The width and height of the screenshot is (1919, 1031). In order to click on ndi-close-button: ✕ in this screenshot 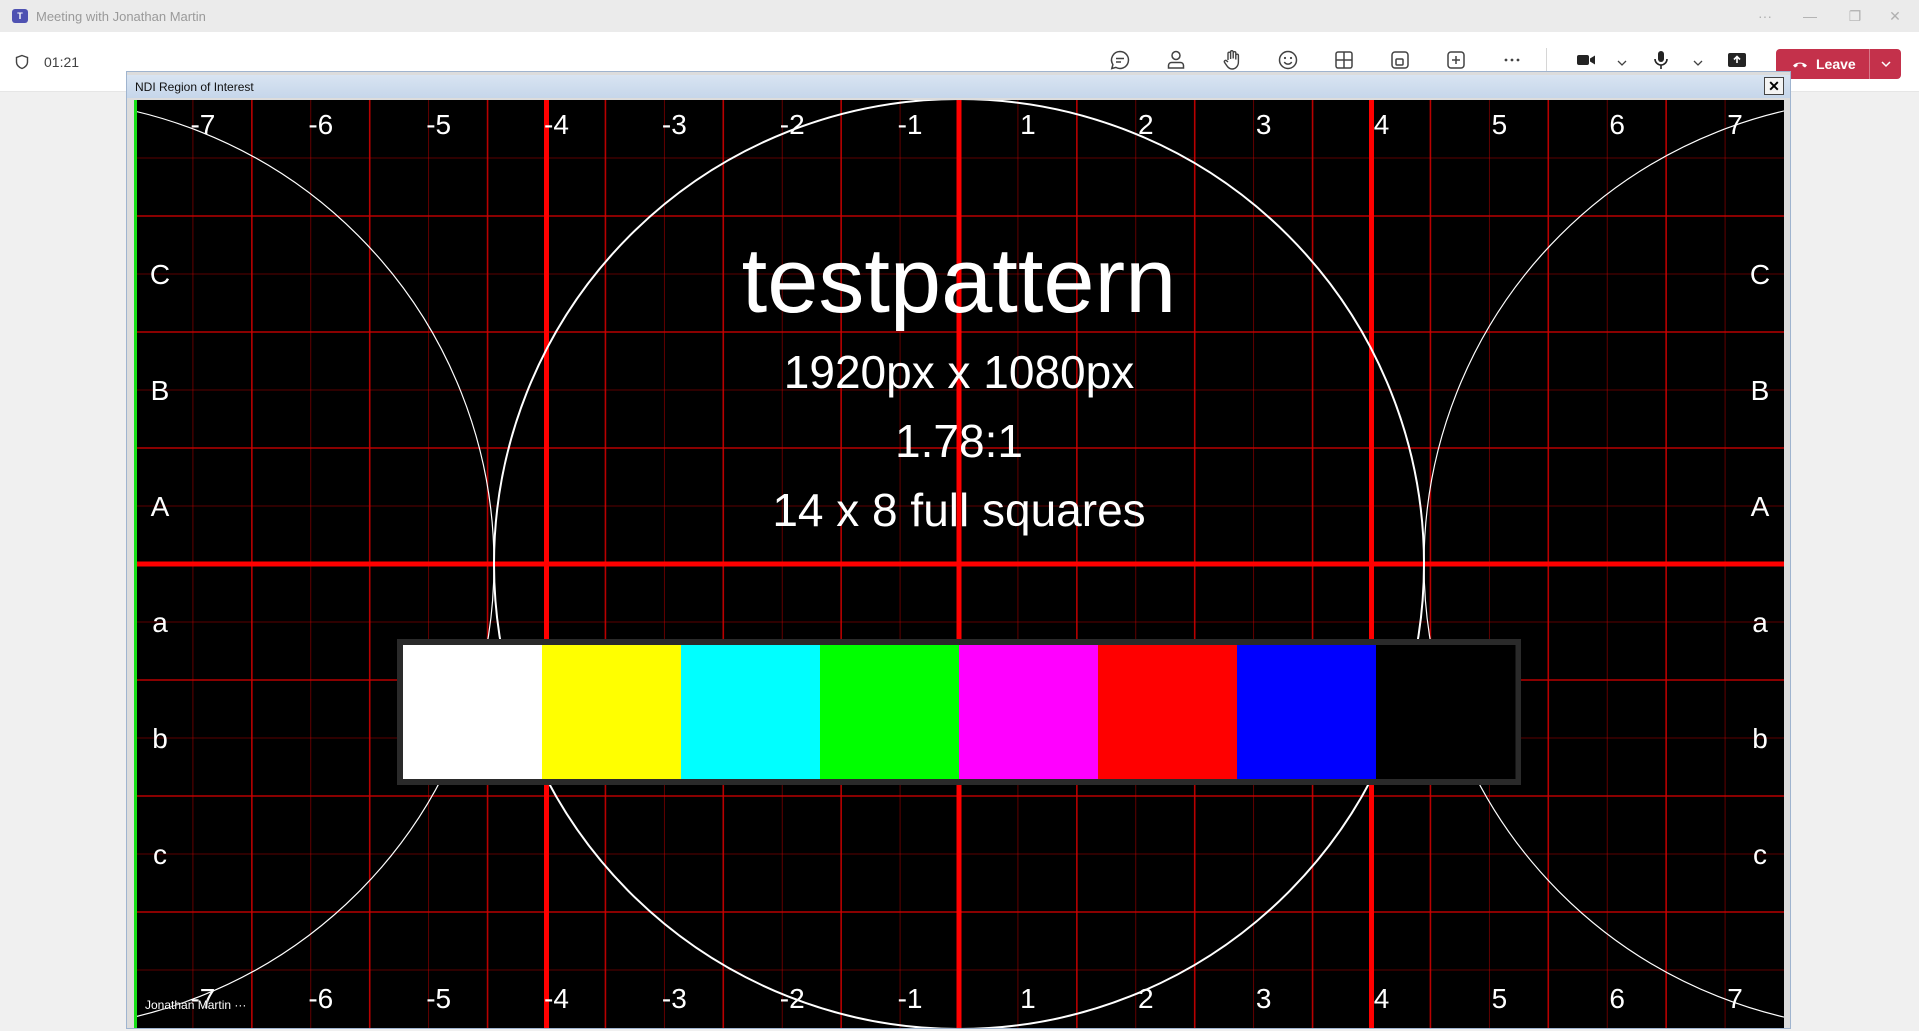, I will do `click(1774, 86)`.